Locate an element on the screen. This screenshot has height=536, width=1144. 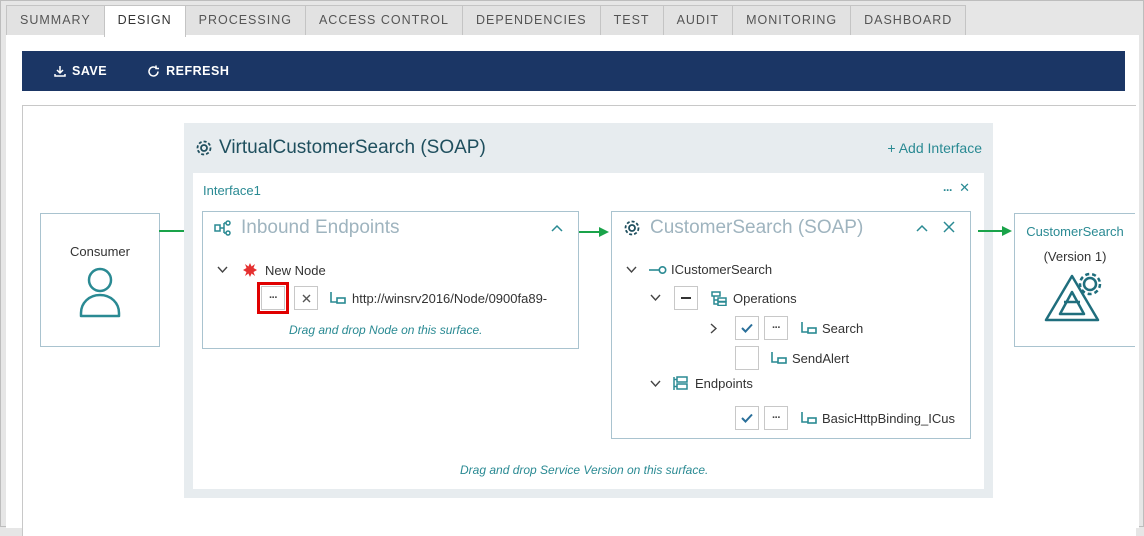
tab-access-control: ACCESS CONTROL is located at coordinates (383, 20).